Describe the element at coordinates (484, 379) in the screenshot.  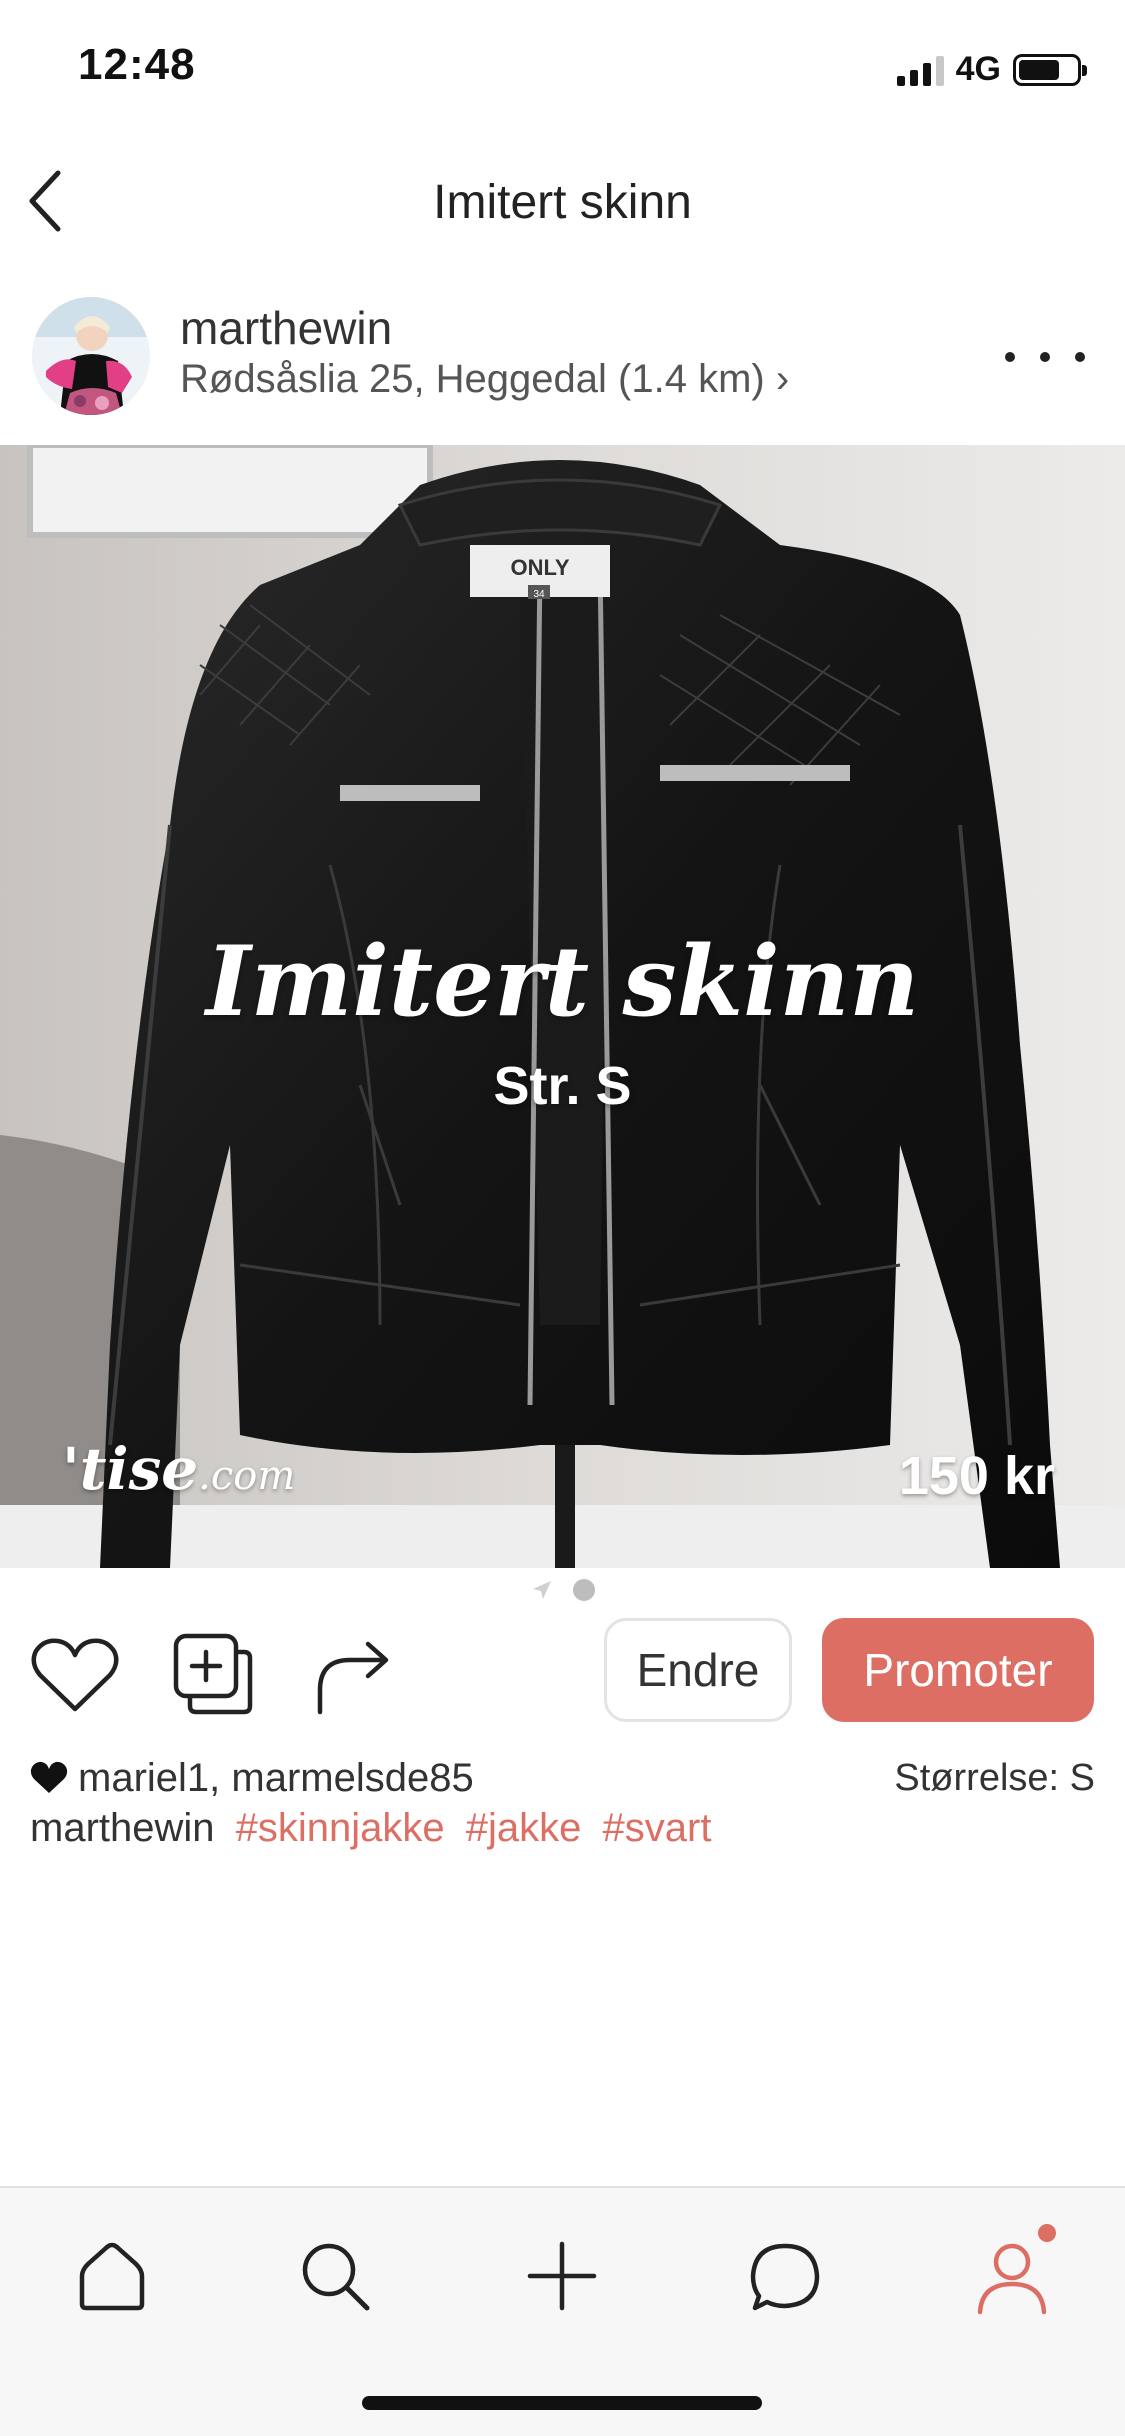
I see `seller-location: Rødsåslia 25, Heggedal (1.4 km) ›` at that location.